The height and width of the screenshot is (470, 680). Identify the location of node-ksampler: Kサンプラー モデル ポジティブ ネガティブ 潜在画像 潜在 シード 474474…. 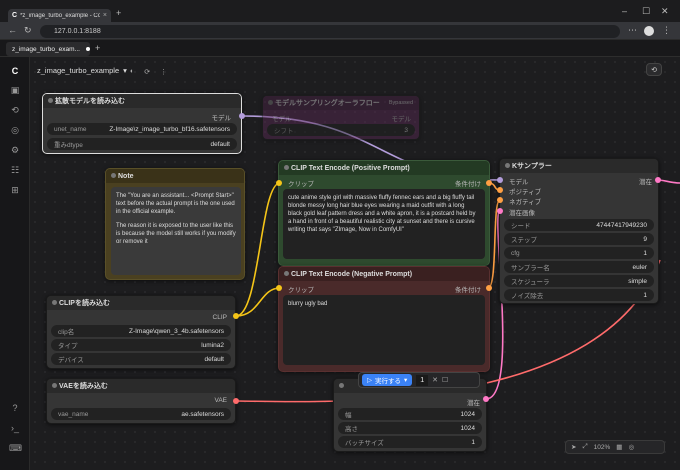
(579, 231).